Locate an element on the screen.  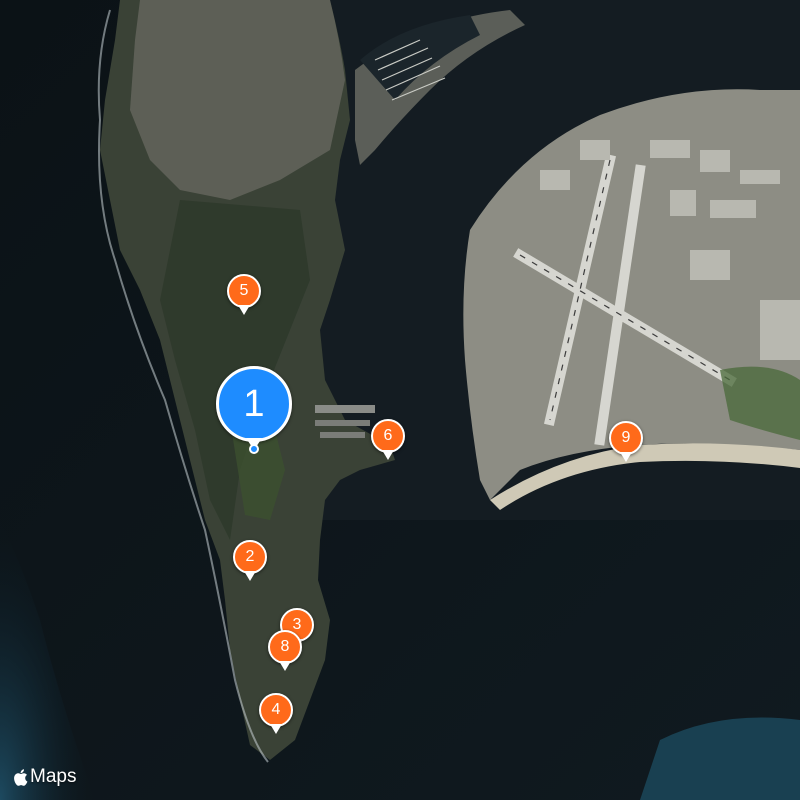
pin-label: 5 is located at coordinates (244, 290).